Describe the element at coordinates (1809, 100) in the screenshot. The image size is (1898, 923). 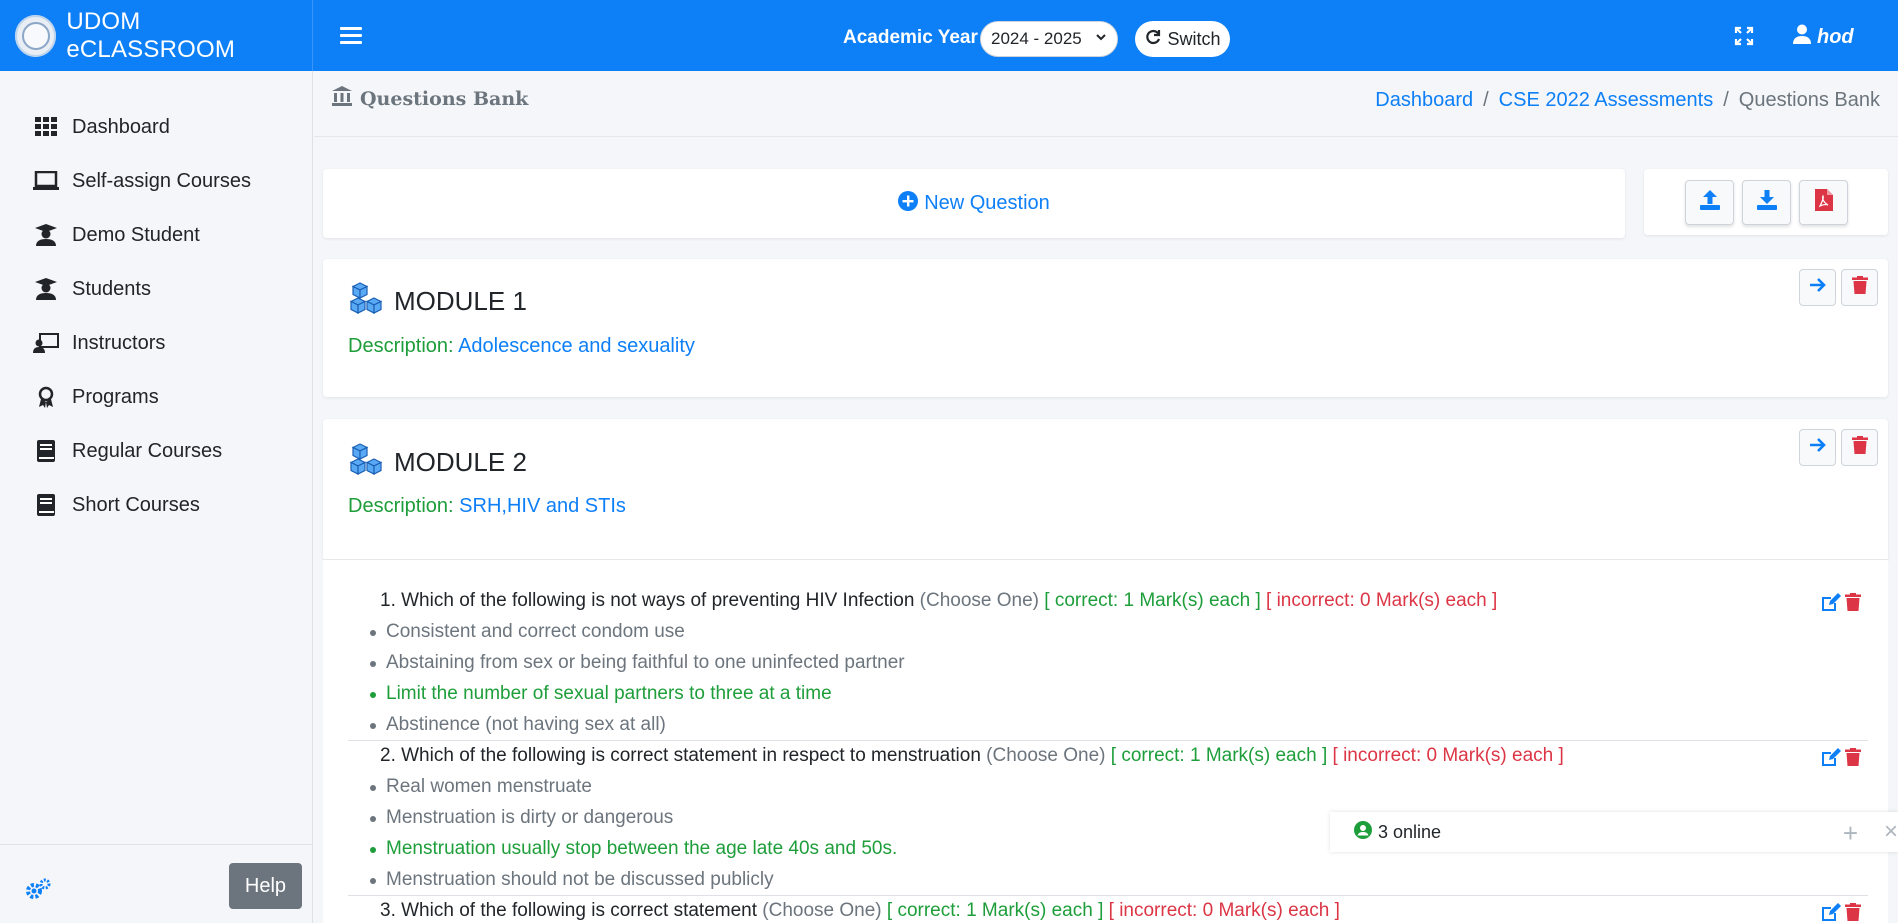
I see `breadcrumb-current: Questions Bank` at that location.